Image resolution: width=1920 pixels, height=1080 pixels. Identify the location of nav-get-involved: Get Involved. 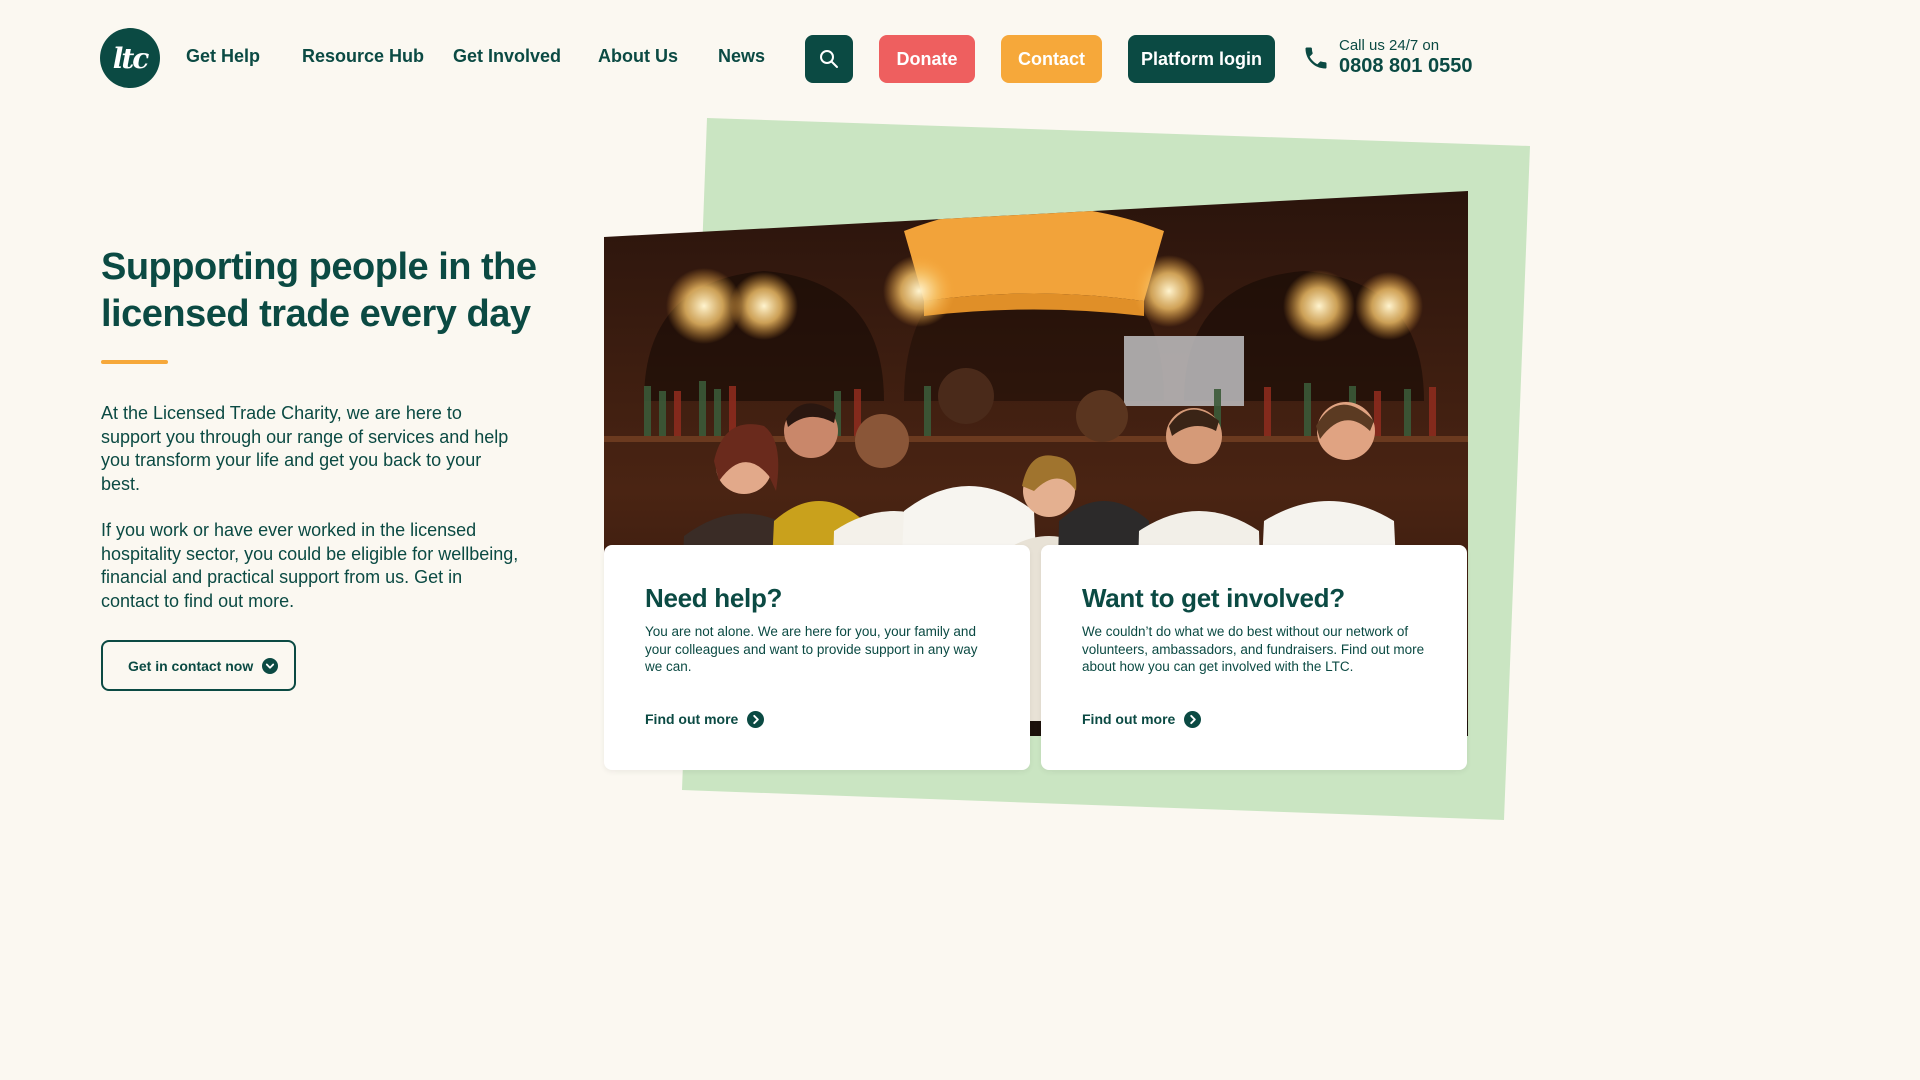
(507, 56).